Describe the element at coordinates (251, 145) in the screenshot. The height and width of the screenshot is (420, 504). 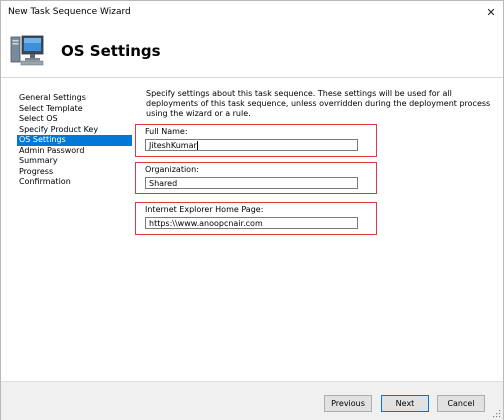
I see `full-name-field: JiteshKumar` at that location.